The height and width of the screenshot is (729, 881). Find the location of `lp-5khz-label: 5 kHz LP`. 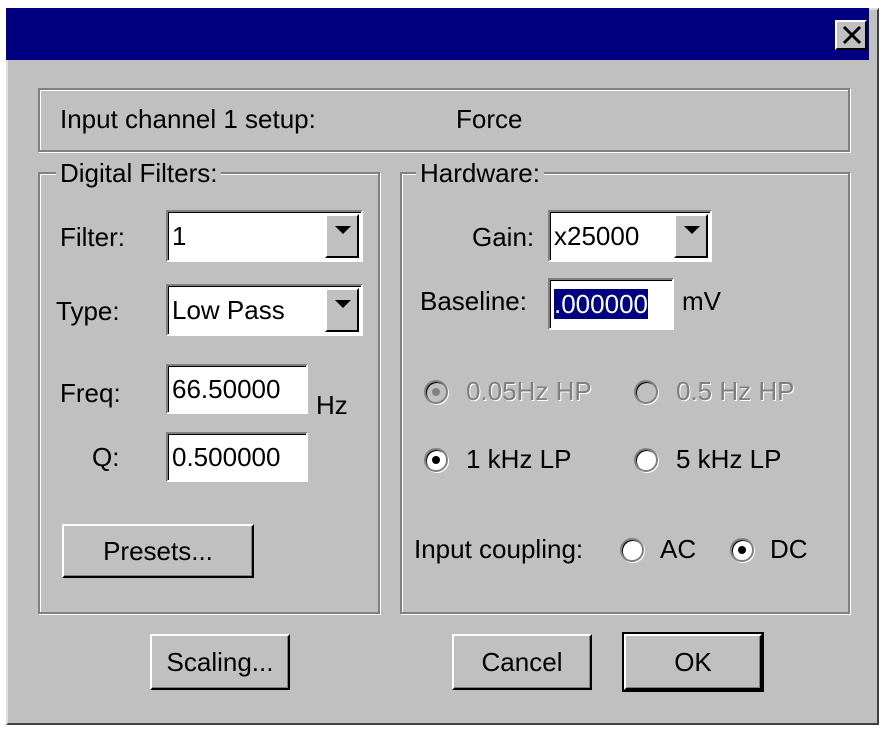

lp-5khz-label: 5 kHz LP is located at coordinates (729, 459).